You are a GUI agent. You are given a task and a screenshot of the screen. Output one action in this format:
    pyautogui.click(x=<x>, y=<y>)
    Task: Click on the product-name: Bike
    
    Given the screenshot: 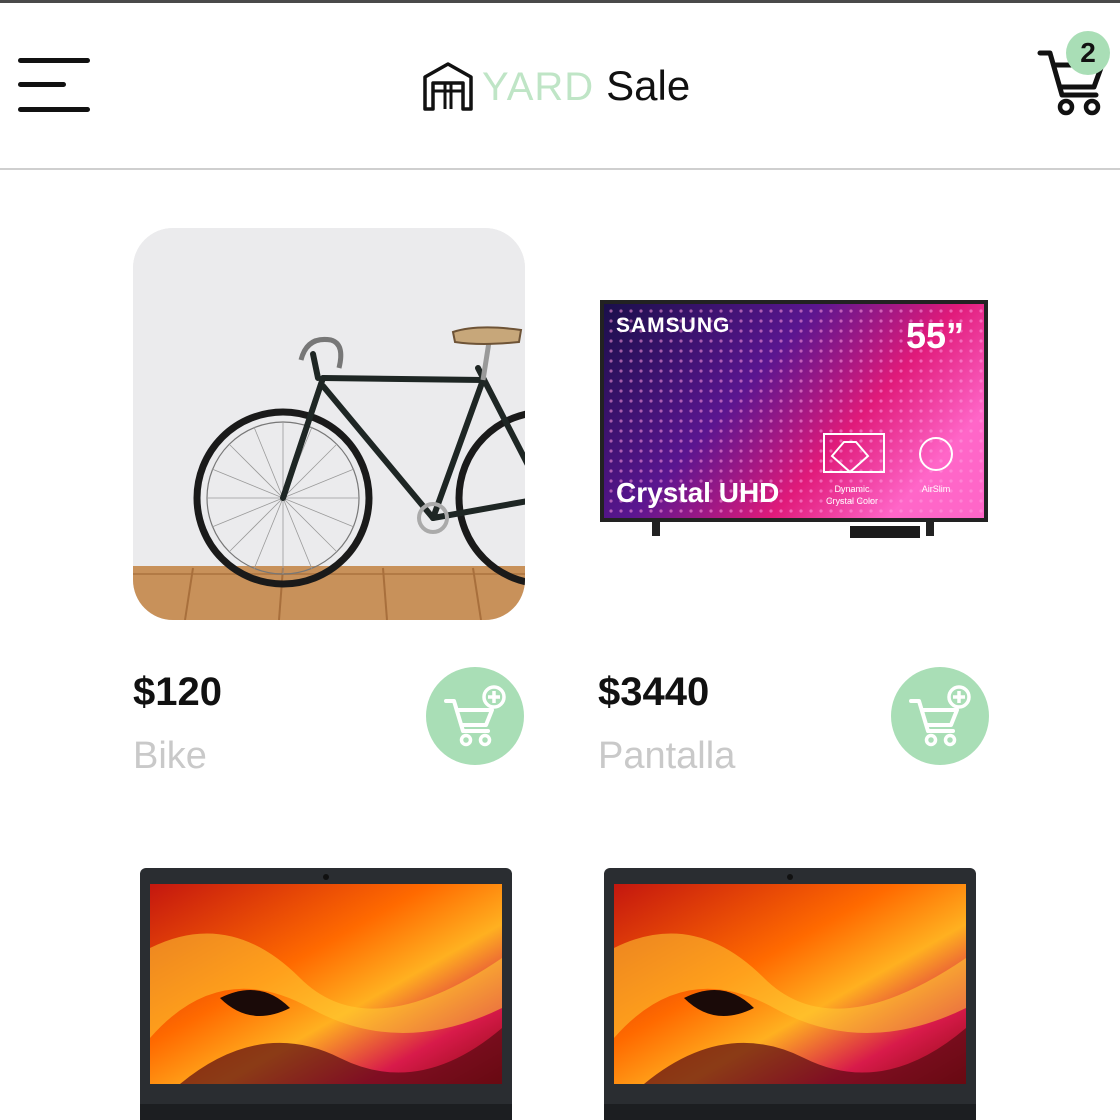 What is the action you would take?
    pyautogui.click(x=170, y=756)
    